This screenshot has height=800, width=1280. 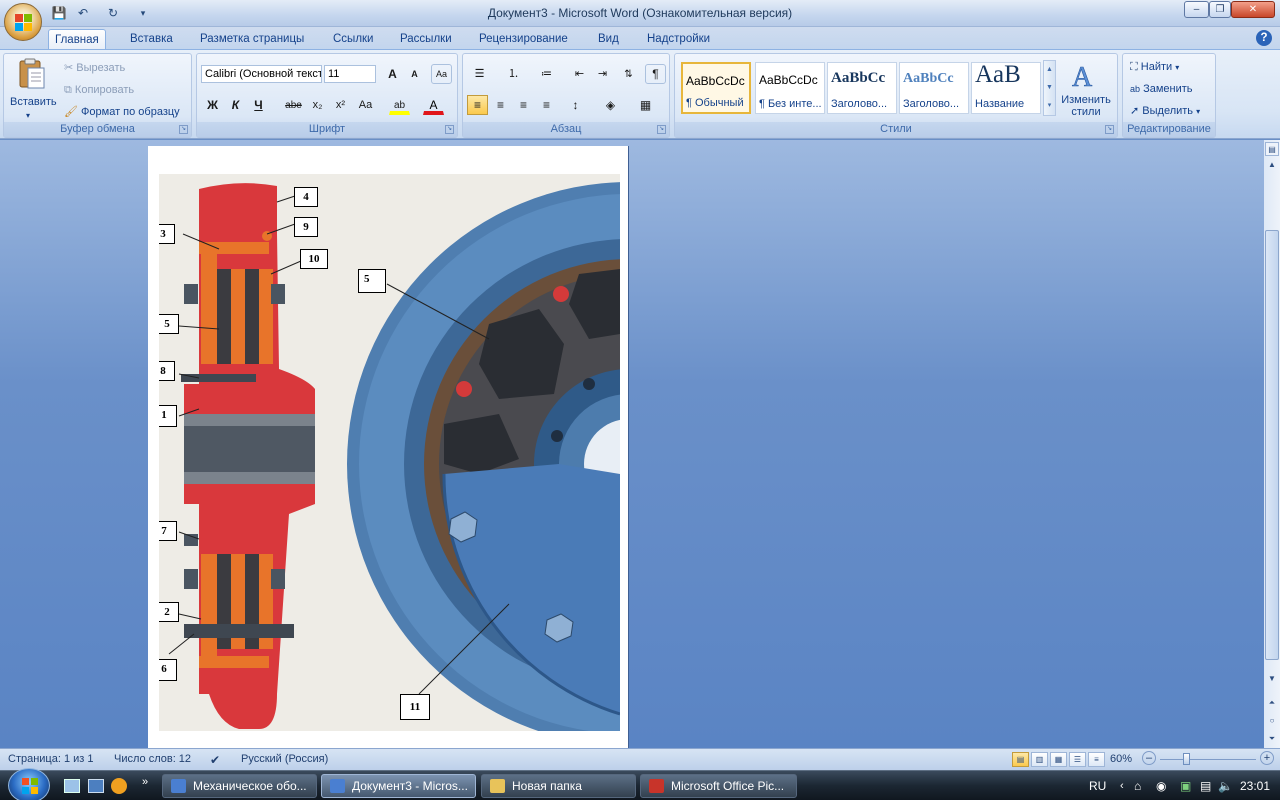 I want to click on zoom-slider-thumb, so click(x=1186, y=759).